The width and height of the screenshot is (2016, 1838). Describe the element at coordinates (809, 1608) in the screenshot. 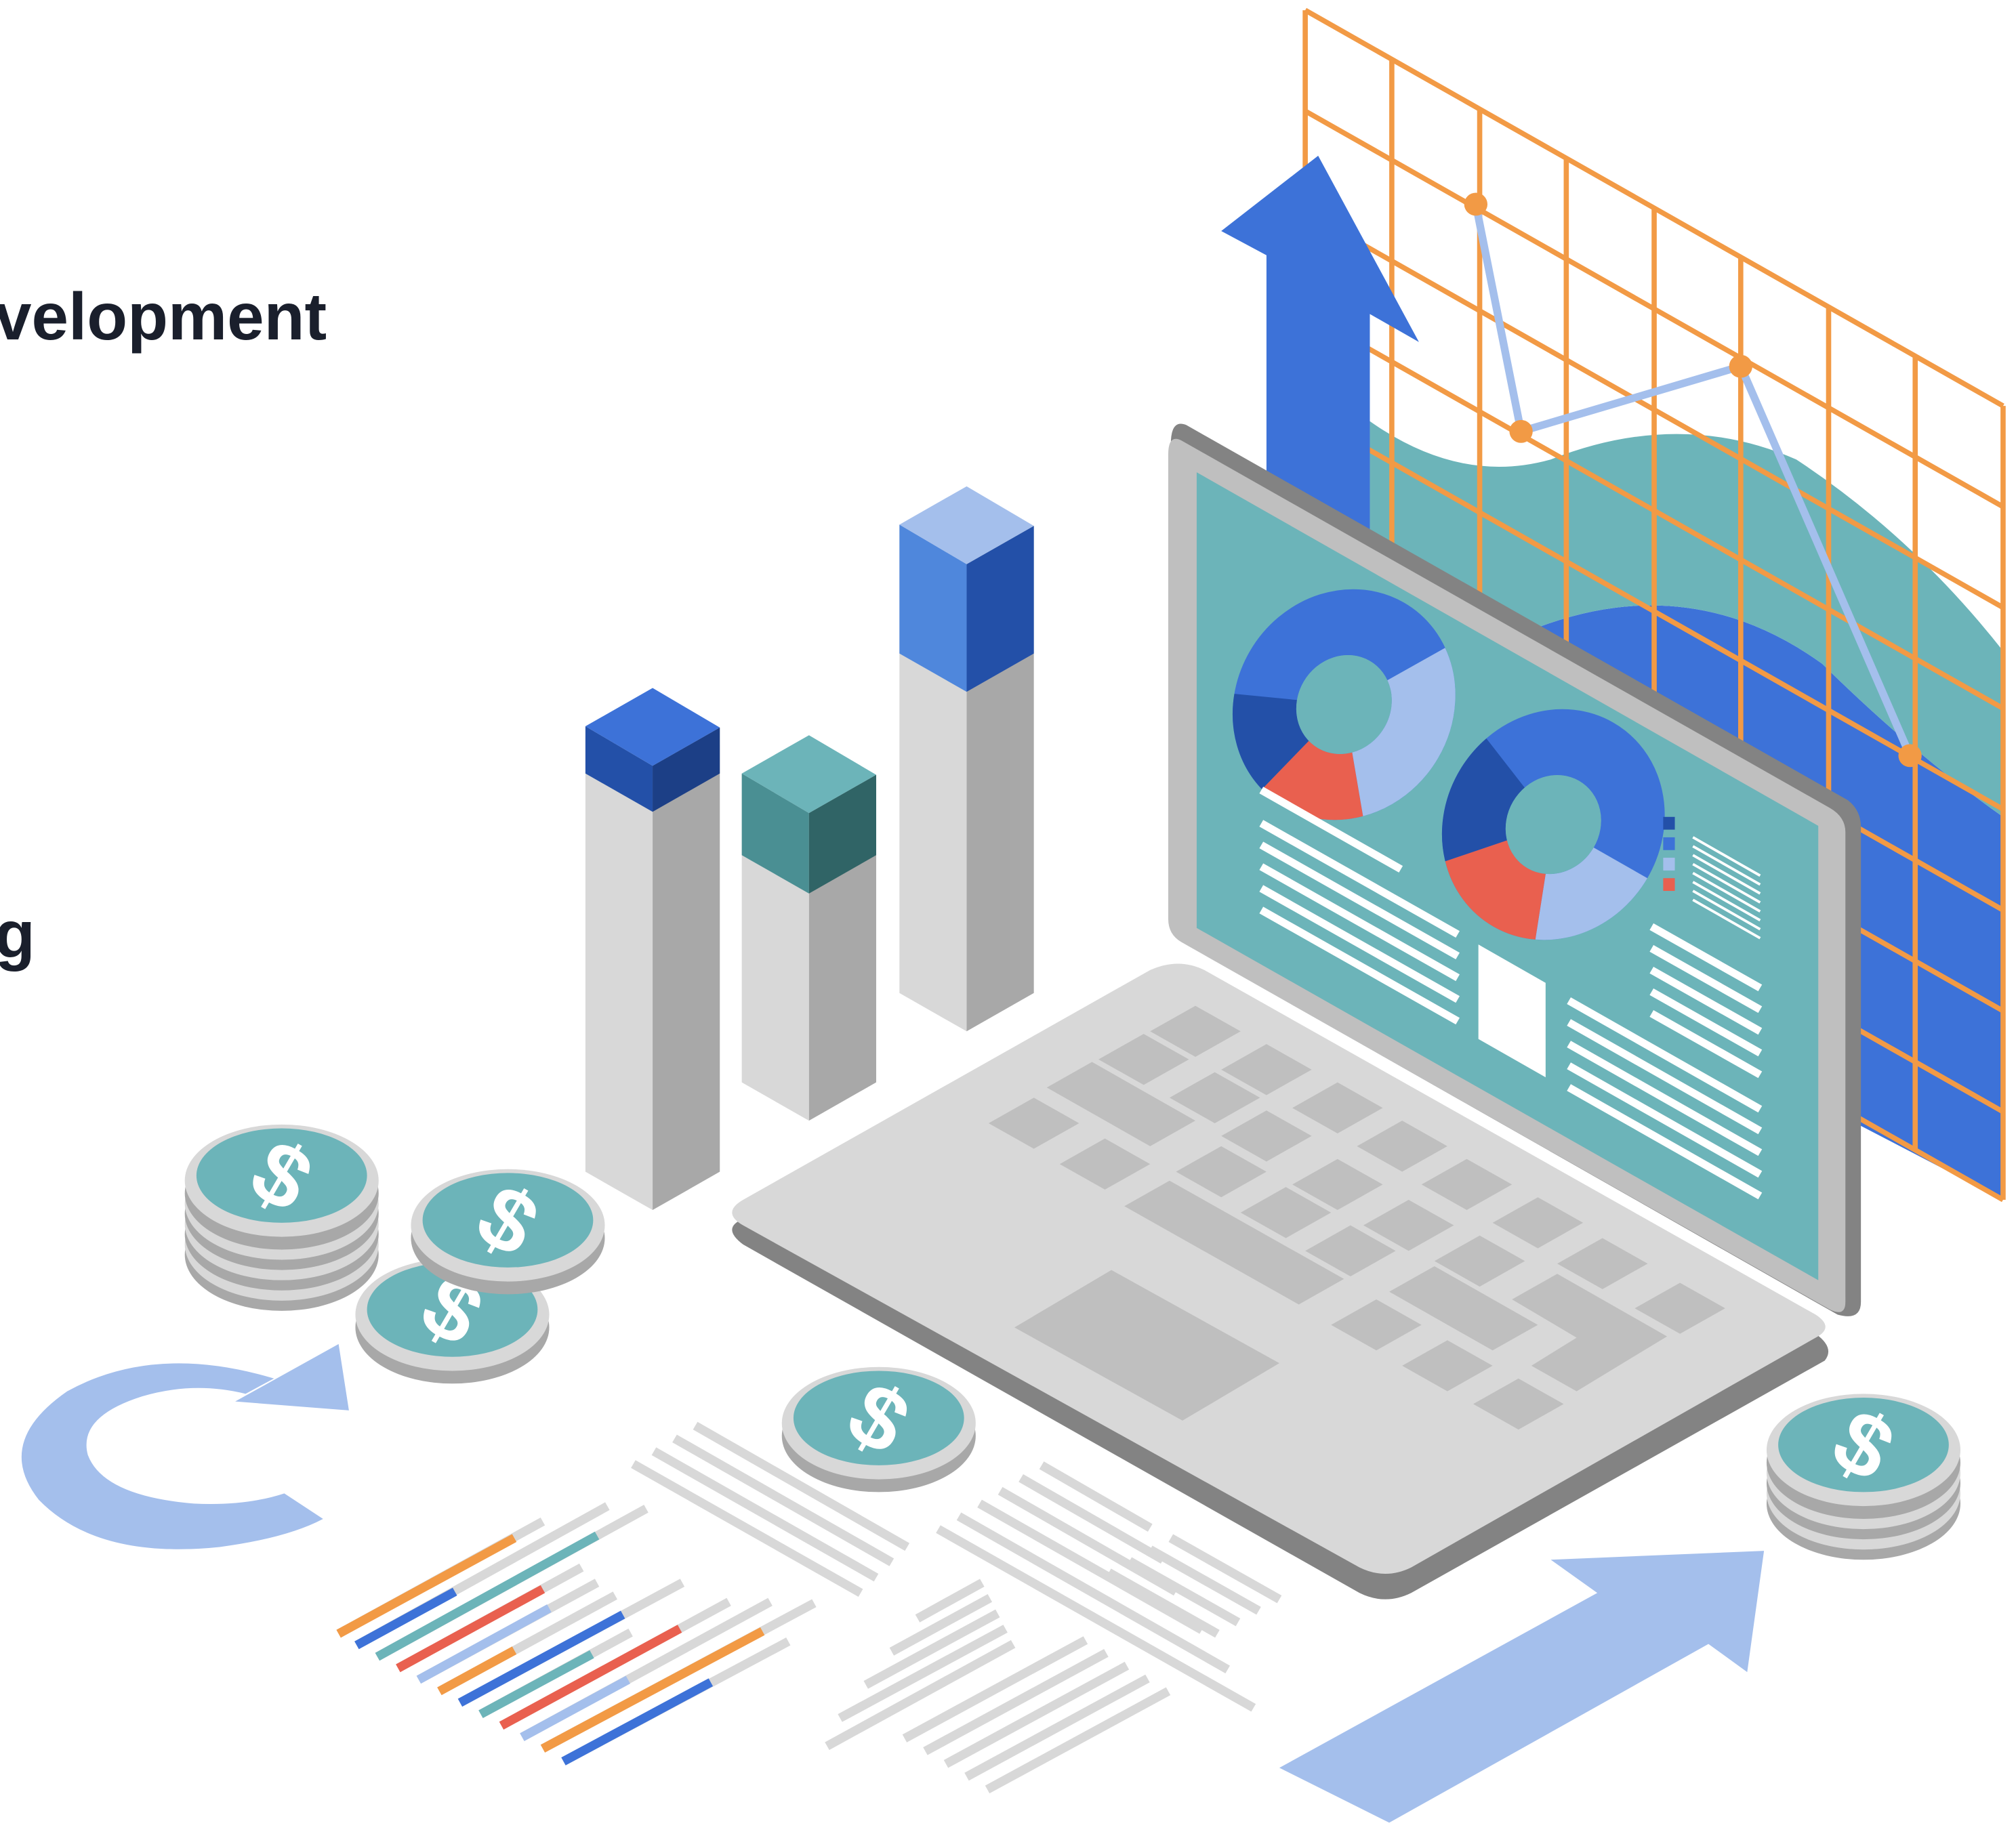

I see `report-document` at that location.